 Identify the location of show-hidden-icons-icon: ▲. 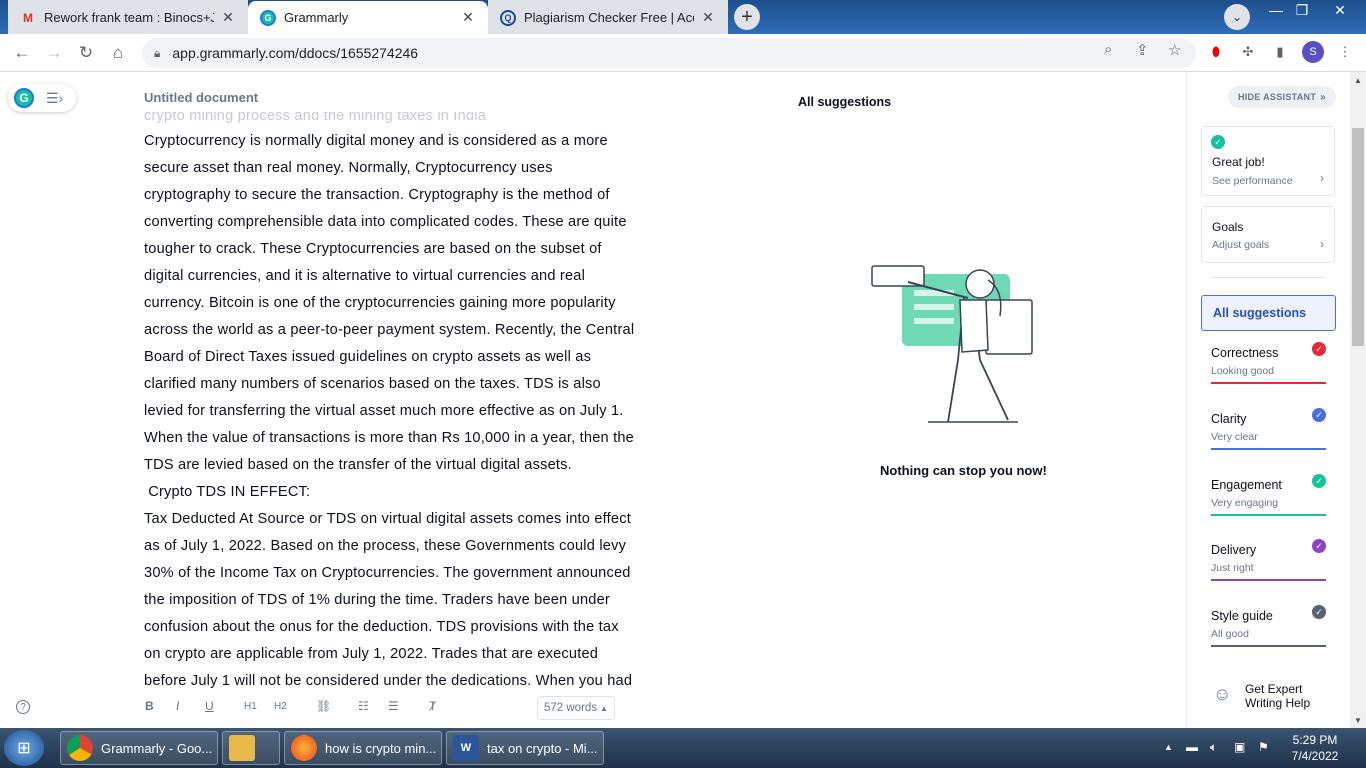
(1168, 747).